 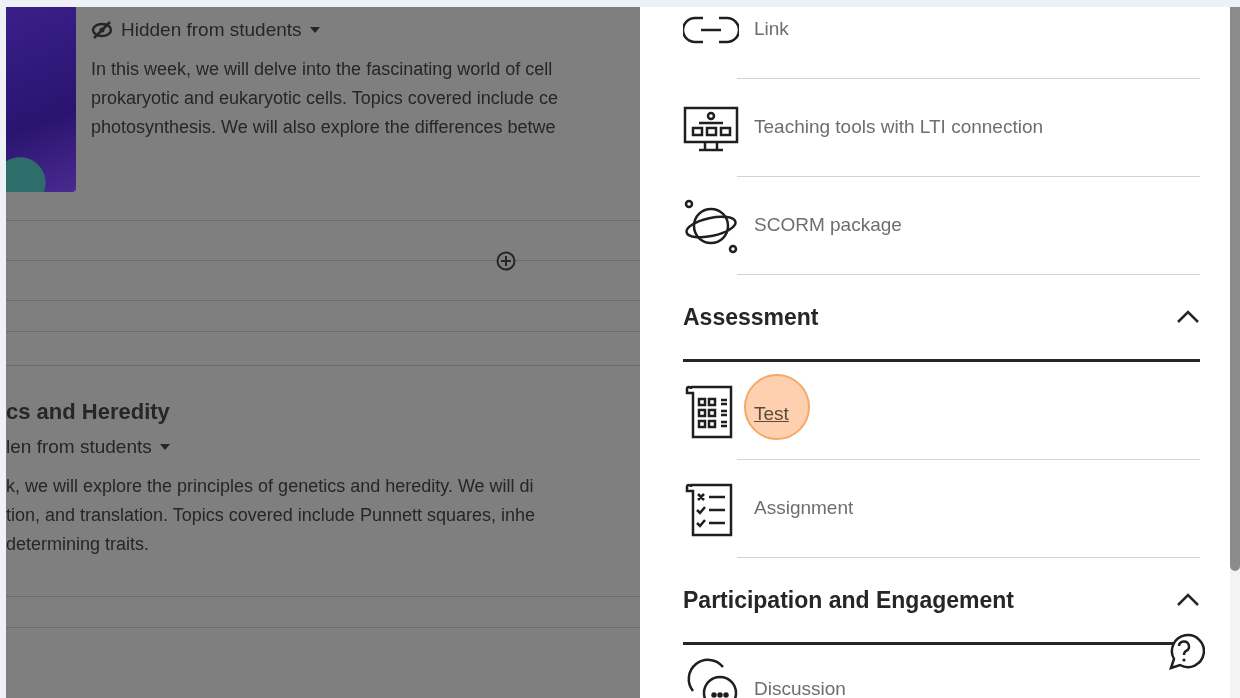 What do you see at coordinates (324, 127) in the screenshot?
I see `description-line: photosynthesis. We will also explore the differences betwe` at bounding box center [324, 127].